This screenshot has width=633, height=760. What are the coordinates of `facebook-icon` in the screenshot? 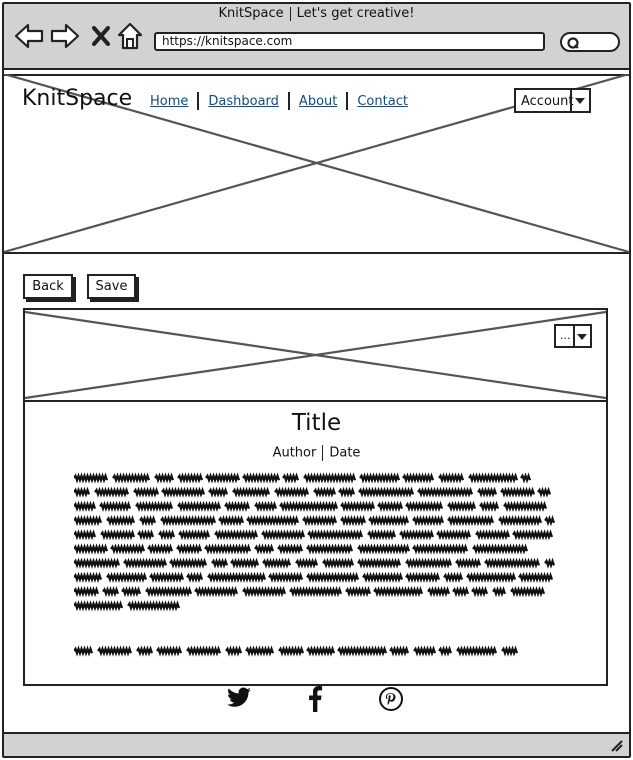 It's located at (315, 699).